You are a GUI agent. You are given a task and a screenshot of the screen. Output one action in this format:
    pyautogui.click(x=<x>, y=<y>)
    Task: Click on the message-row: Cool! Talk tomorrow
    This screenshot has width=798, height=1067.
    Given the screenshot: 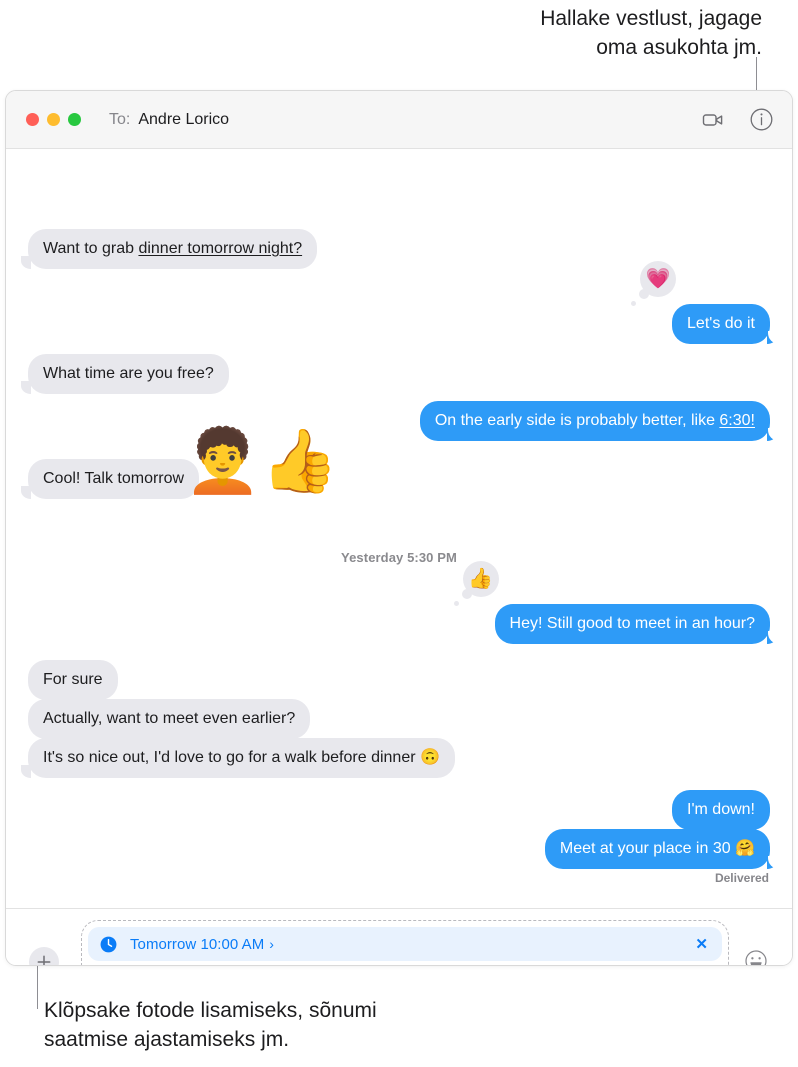 What is the action you would take?
    pyautogui.click(x=110, y=479)
    